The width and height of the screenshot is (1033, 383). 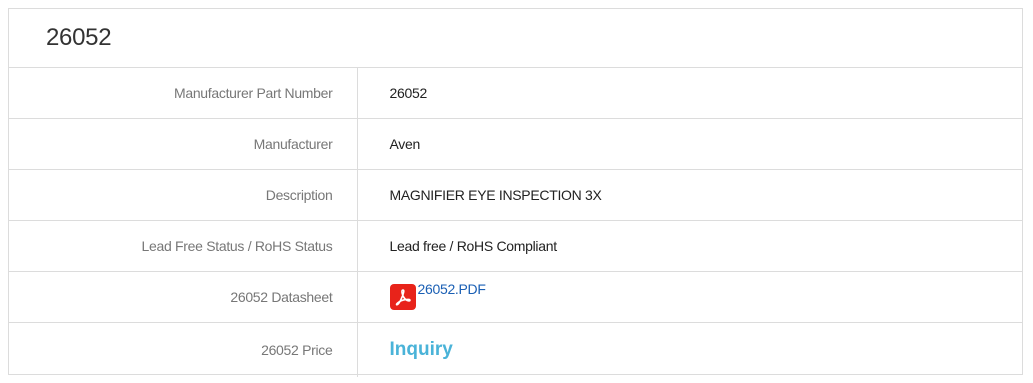 I want to click on row-label-part-number: Manufacturer Part Number, so click(x=183, y=93).